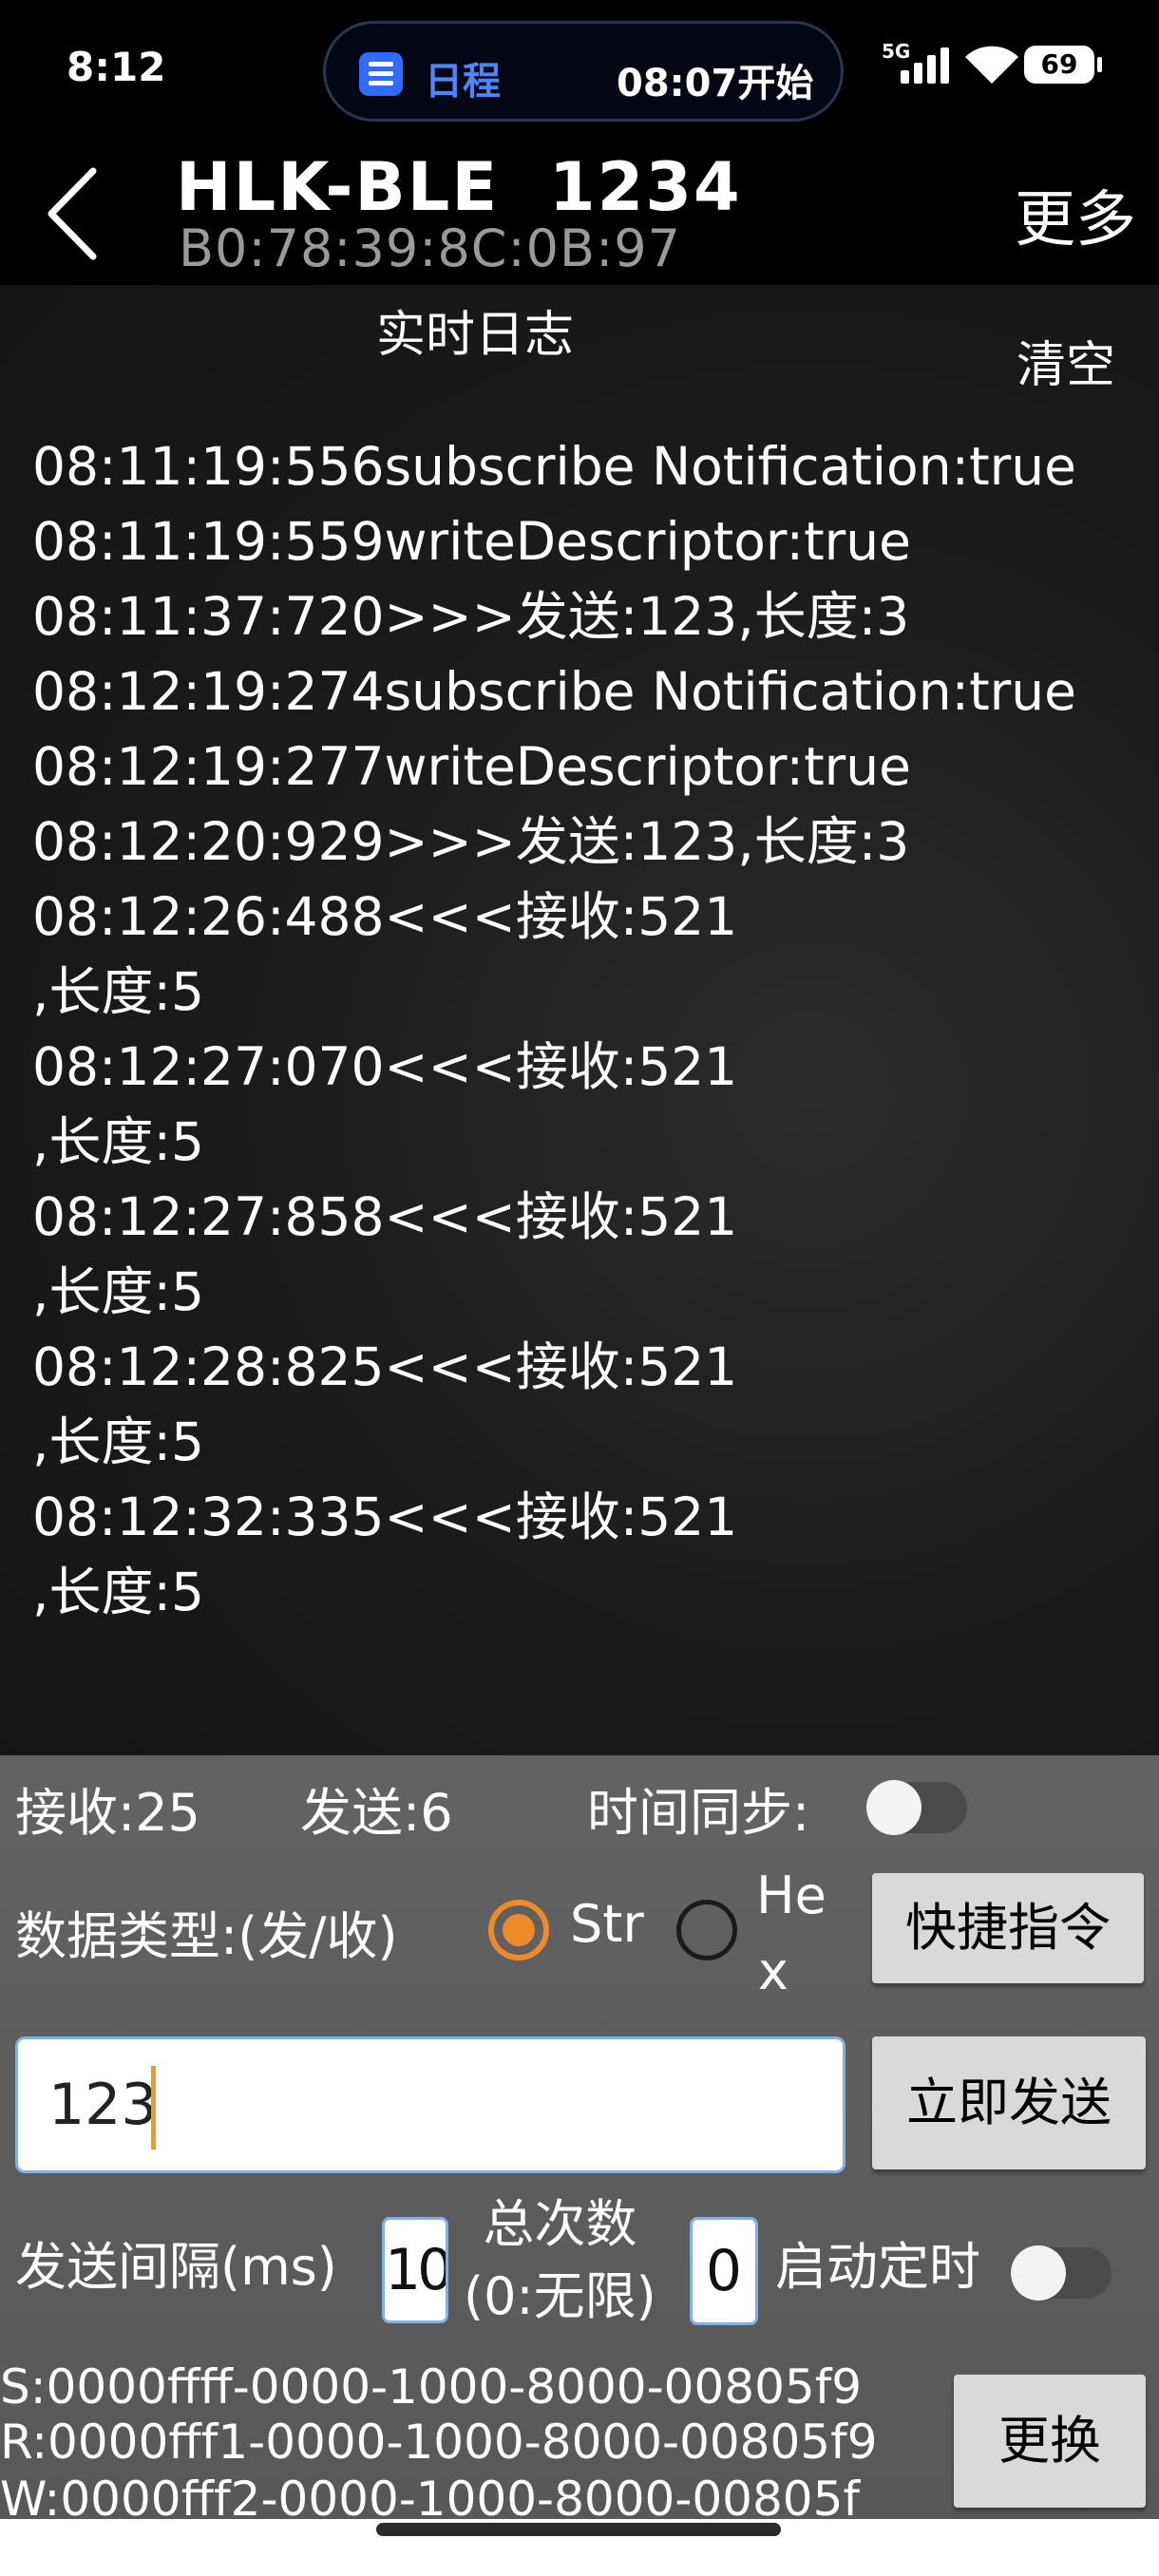 This screenshot has width=1159, height=2576. Describe the element at coordinates (430, 2104) in the screenshot. I see `send-input: 123` at that location.